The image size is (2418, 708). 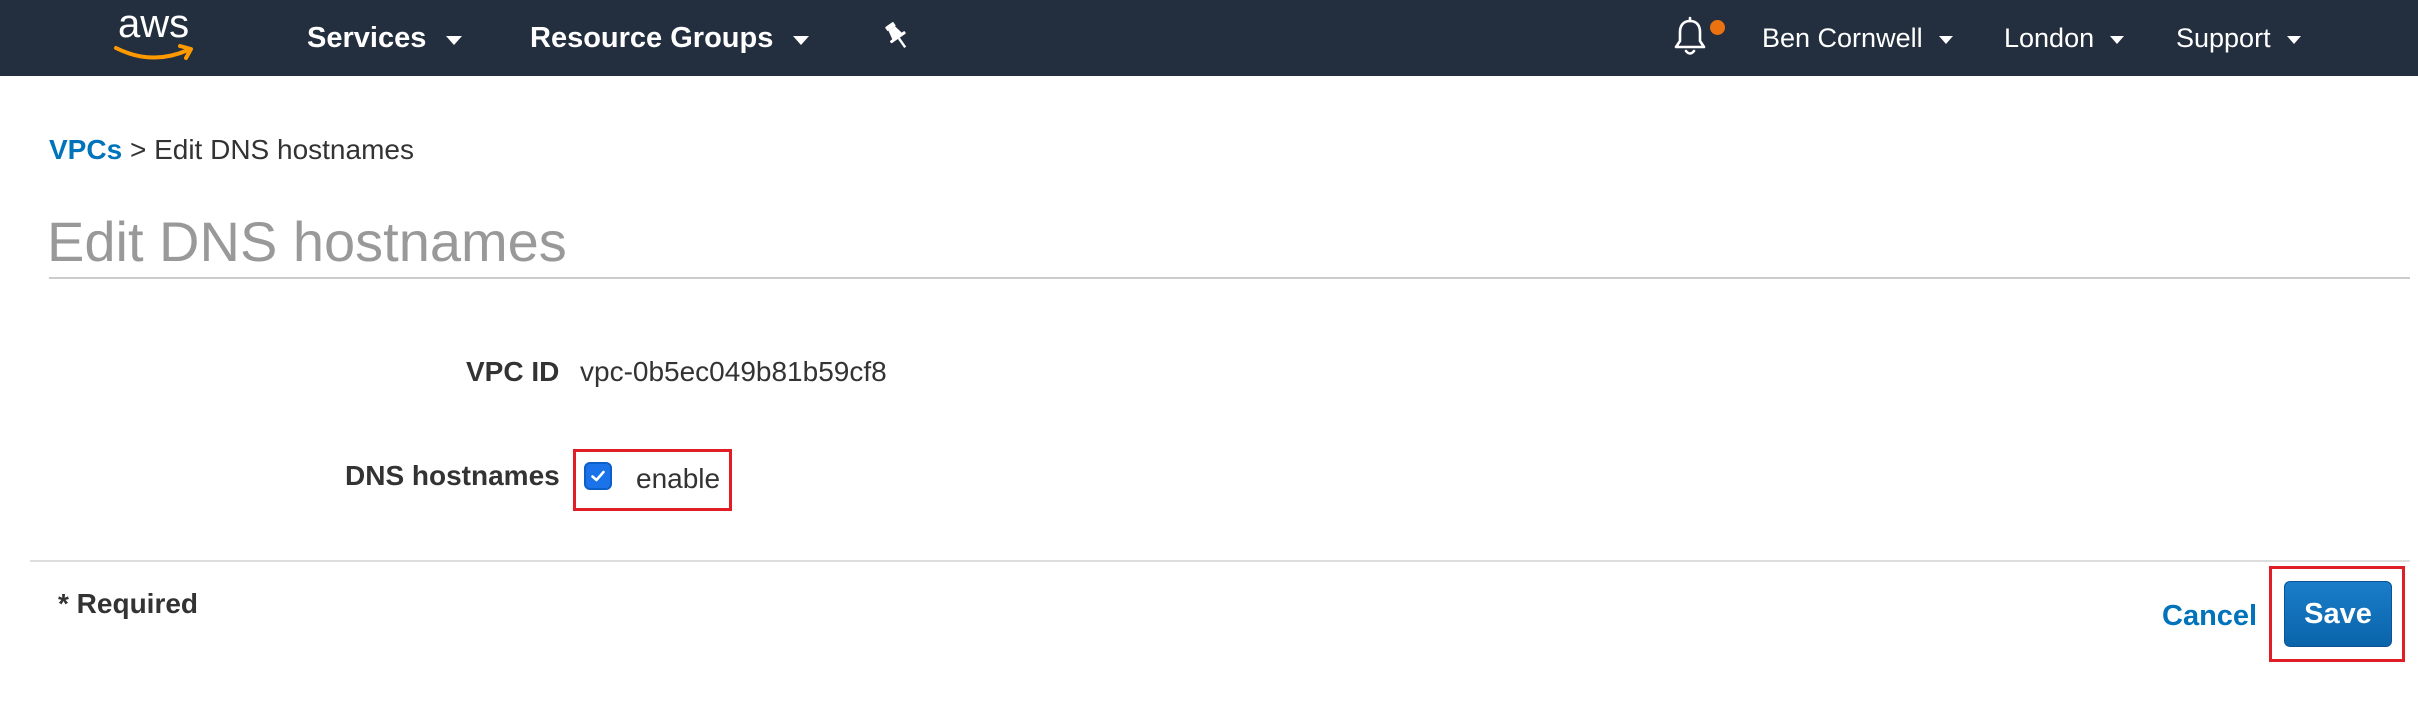 What do you see at coordinates (154, 24) in the screenshot?
I see `aws-logo-text: aws` at bounding box center [154, 24].